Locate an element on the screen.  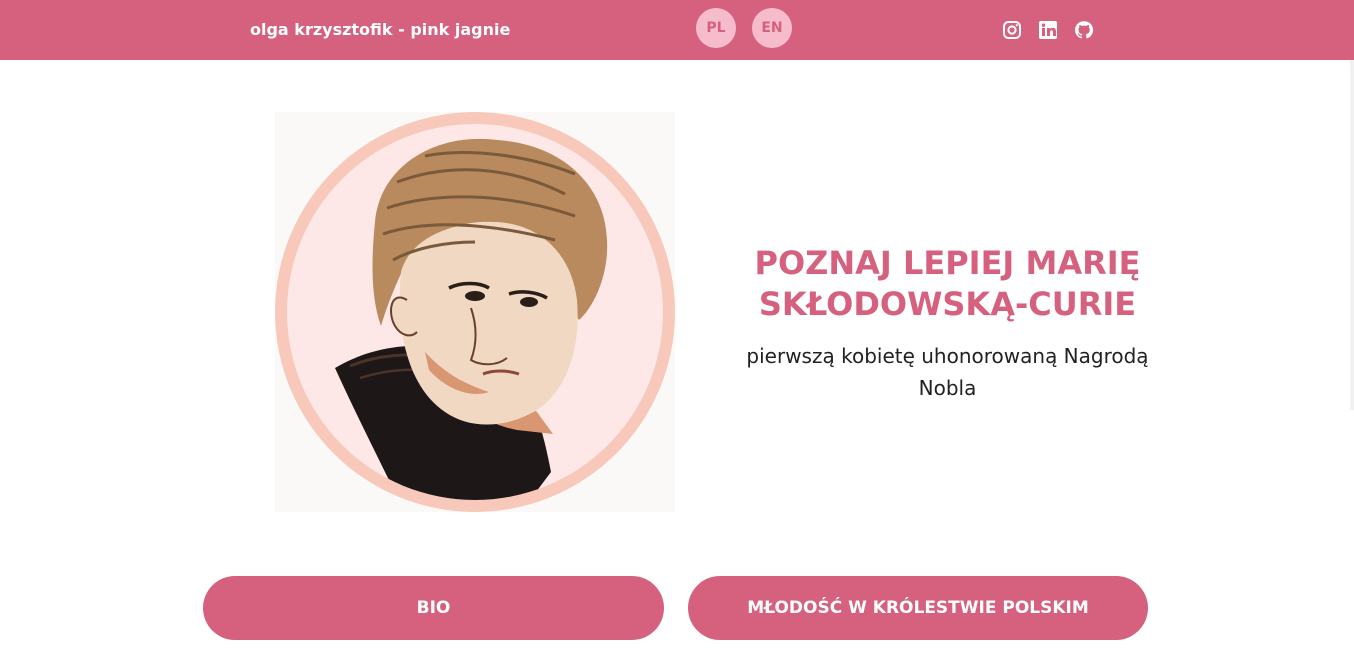
language-en-button: EN is located at coordinates (772, 28).